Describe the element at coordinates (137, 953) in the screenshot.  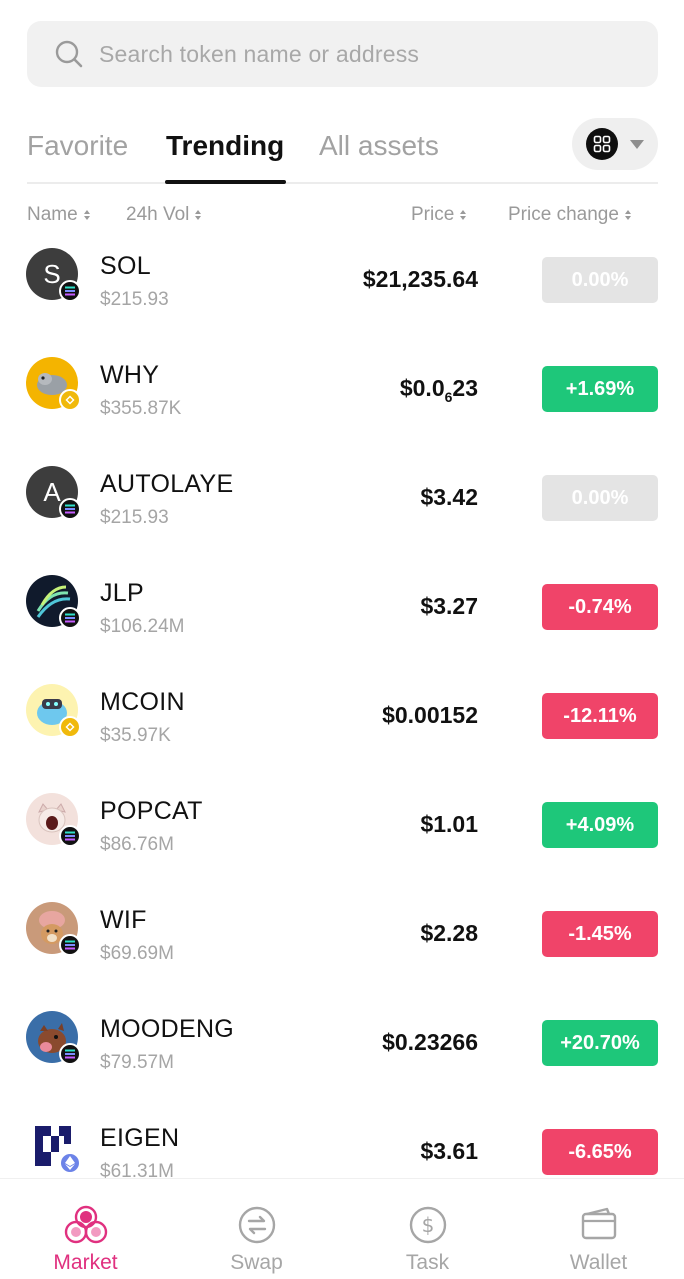
I see `token-volume: $69.69M` at that location.